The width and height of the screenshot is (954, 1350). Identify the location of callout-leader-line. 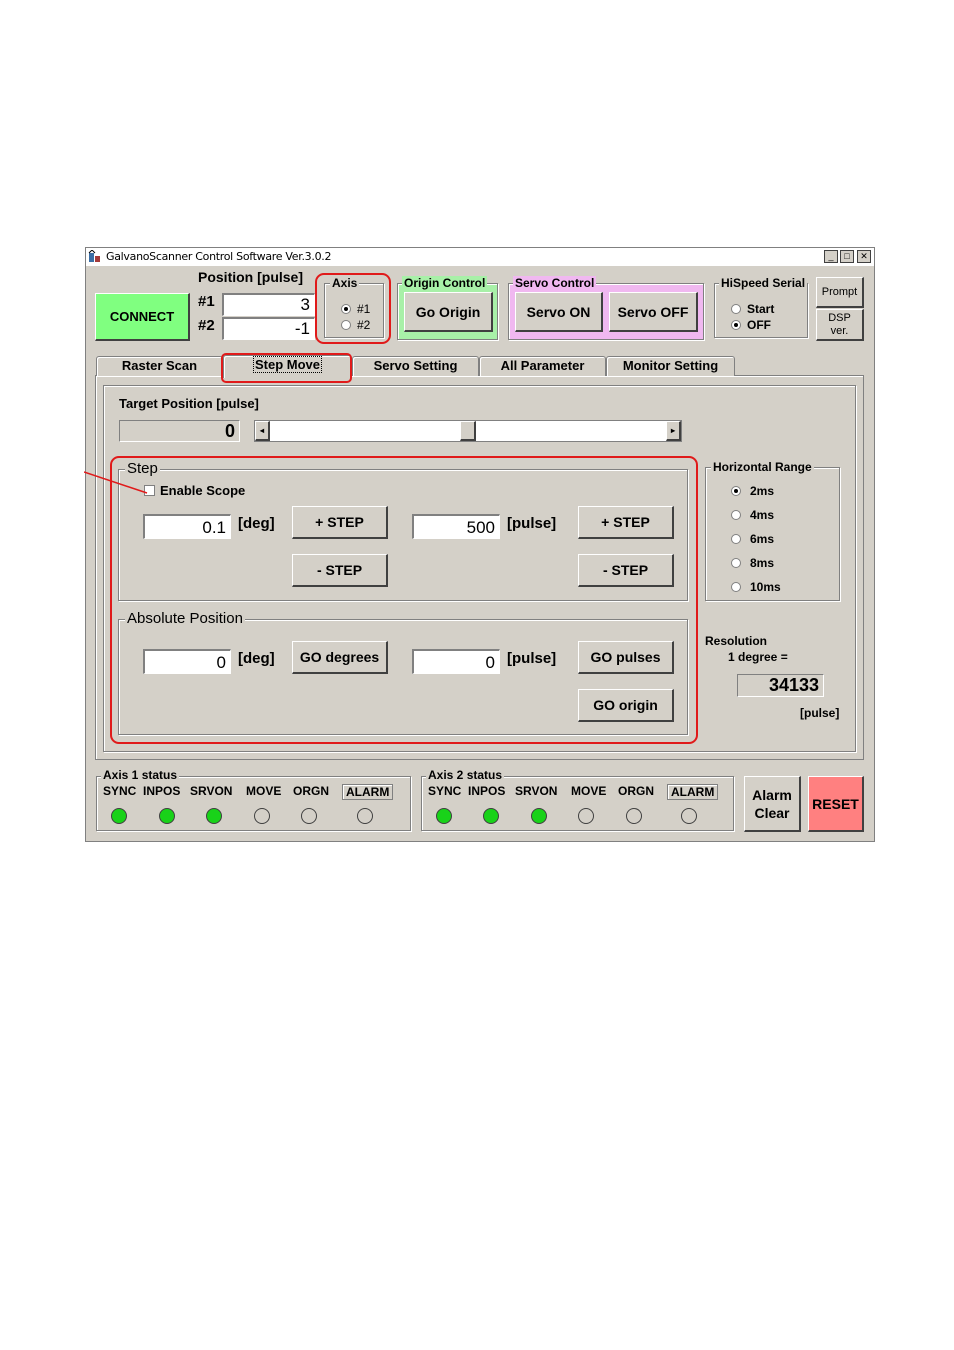
(116, 482).